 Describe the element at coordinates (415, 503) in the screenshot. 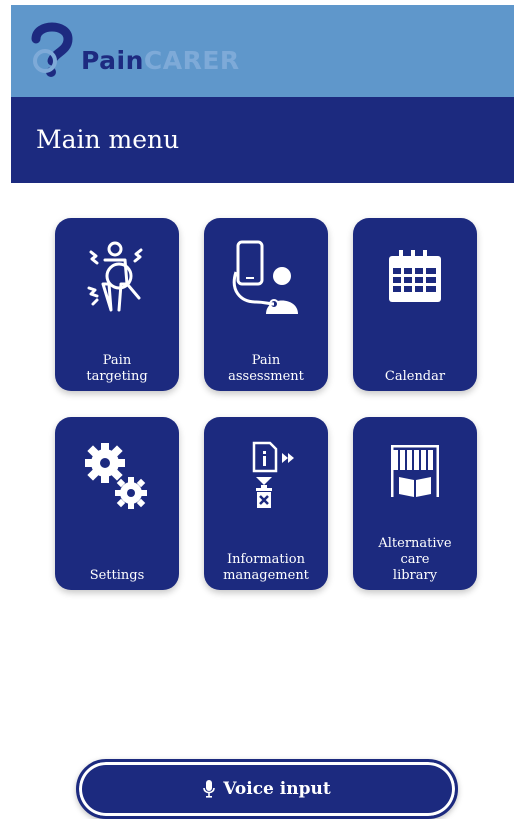

I see `menu-tile-alternative-care-library: Alternative care library` at that location.